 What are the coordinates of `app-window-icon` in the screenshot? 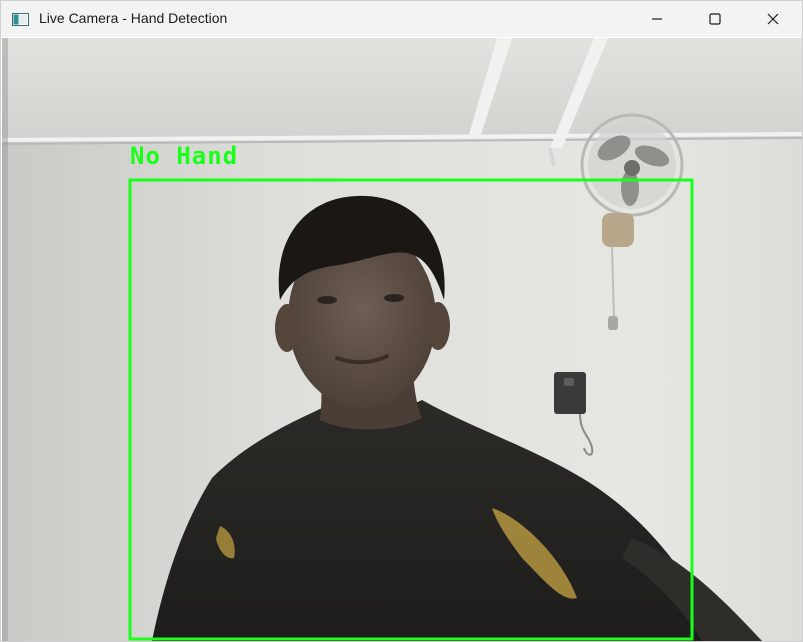 It's located at (20, 18).